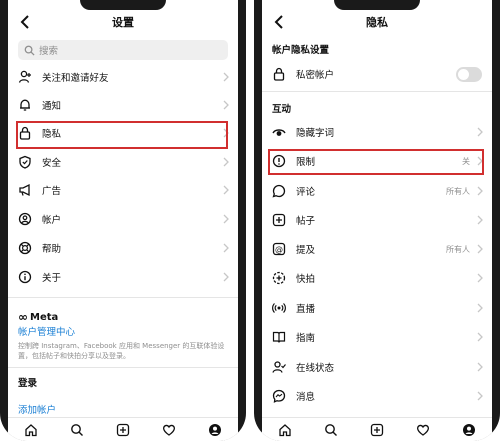  Describe the element at coordinates (279, 278) in the screenshot. I see `story-icon` at that location.